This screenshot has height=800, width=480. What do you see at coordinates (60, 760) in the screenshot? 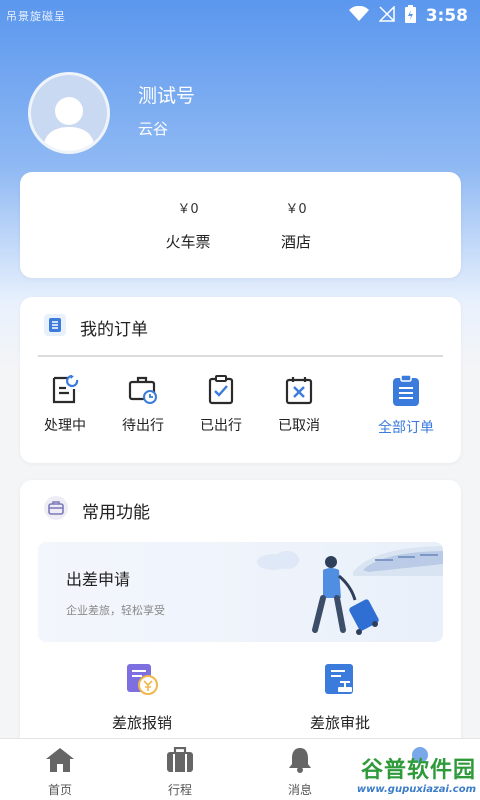
I see `home-icon` at bounding box center [60, 760].